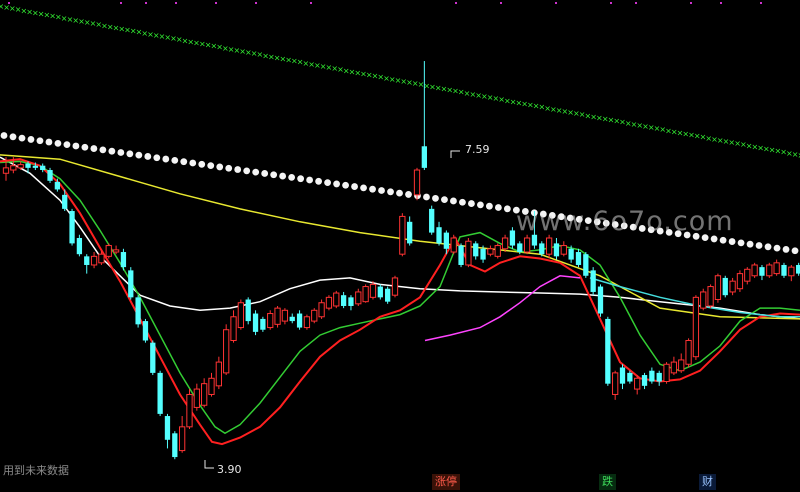 This screenshot has width=800, height=492. Describe the element at coordinates (502, 308) in the screenshot. I see `moving-average-line` at that location.